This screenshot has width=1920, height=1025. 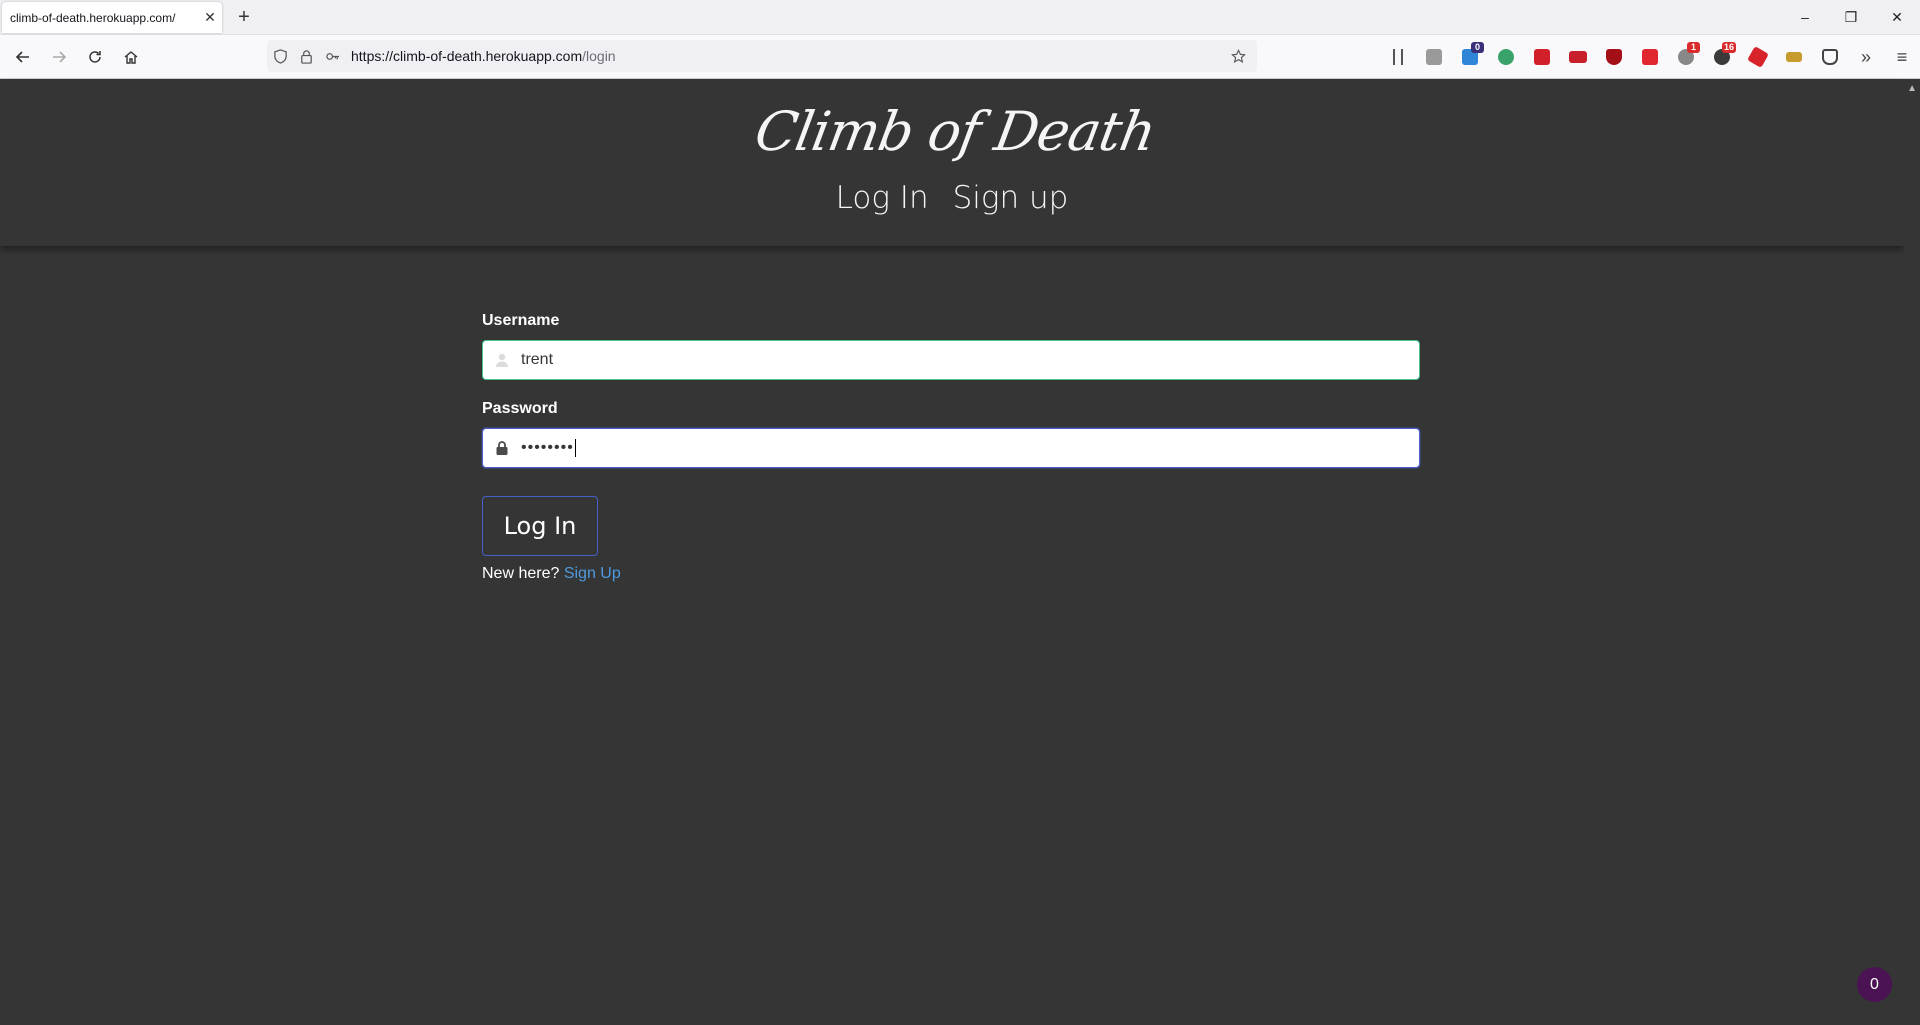 I want to click on url-path: /login, so click(x=599, y=56).